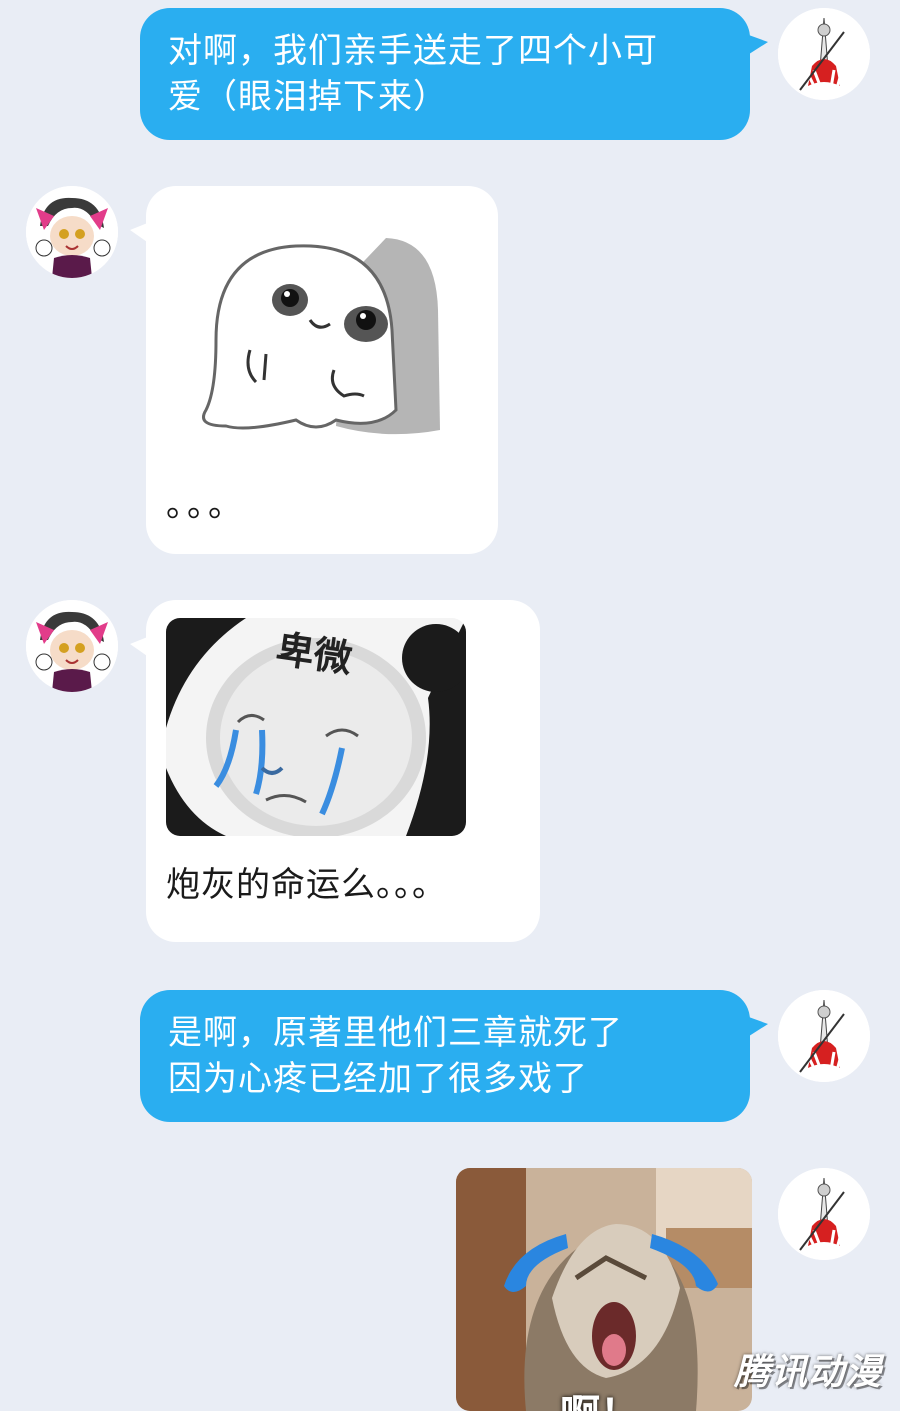  I want to click on panda-sticker: 卑微, so click(316, 727).